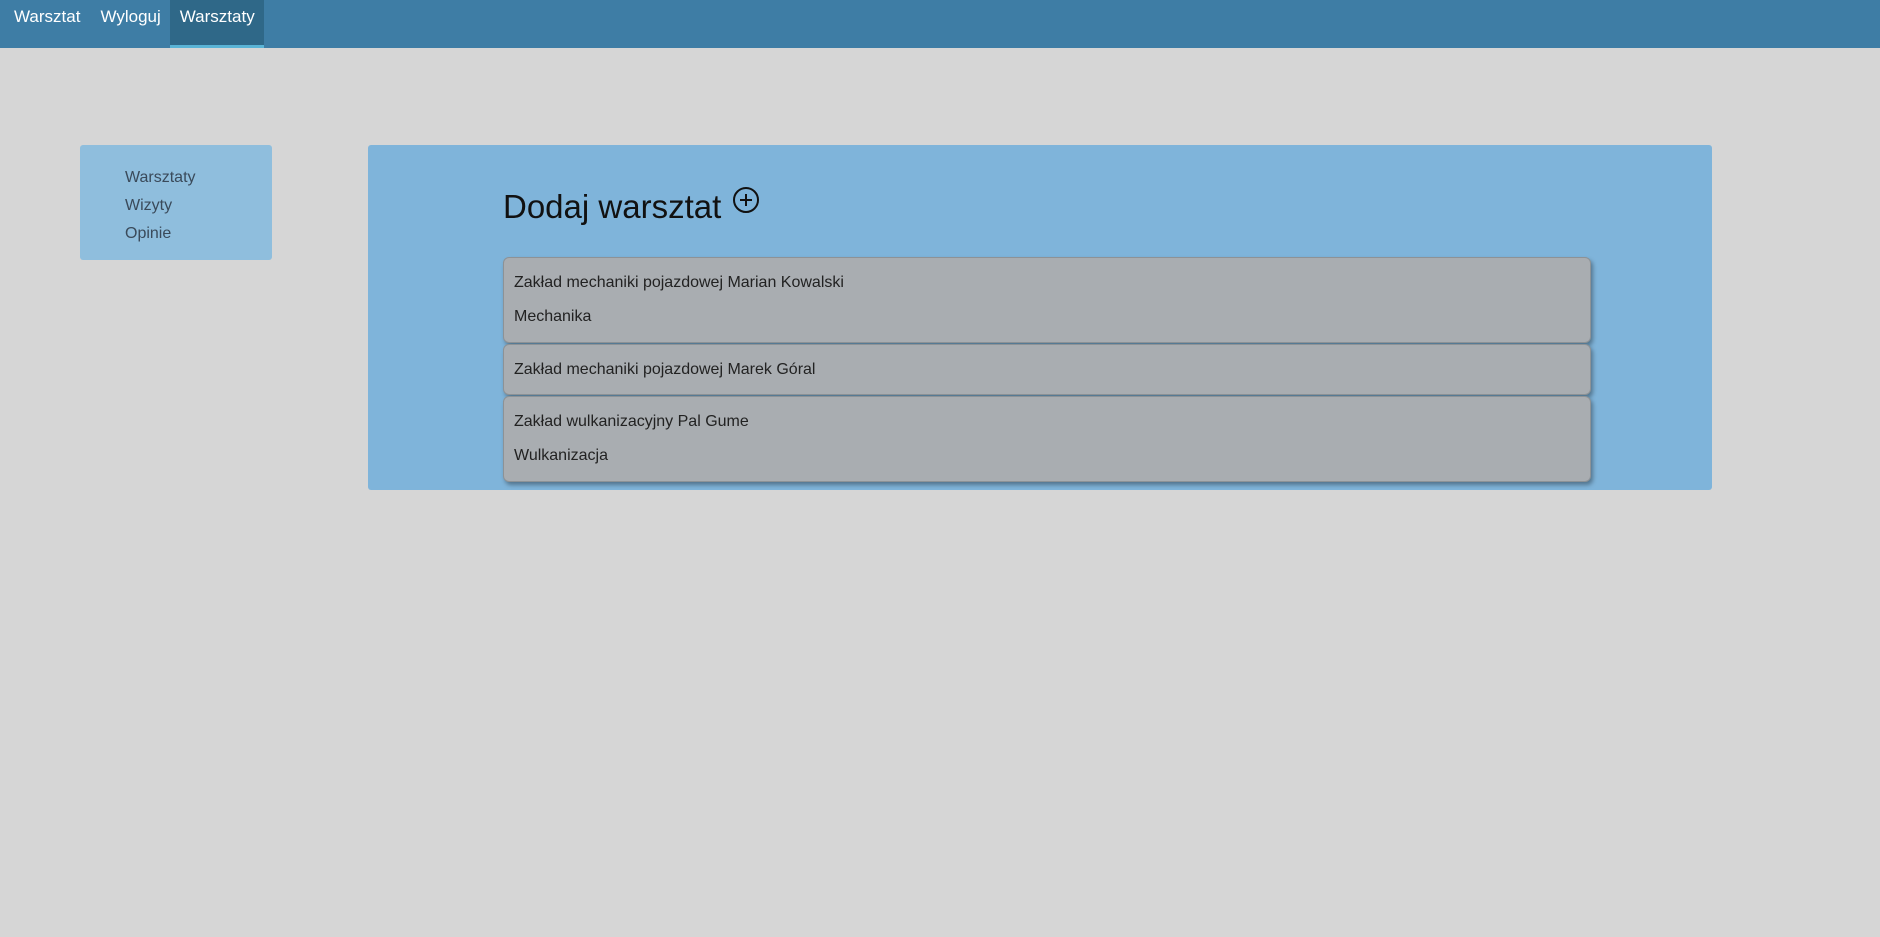 This screenshot has width=1880, height=937. What do you see at coordinates (746, 200) in the screenshot?
I see `plus-circle-icon` at bounding box center [746, 200].